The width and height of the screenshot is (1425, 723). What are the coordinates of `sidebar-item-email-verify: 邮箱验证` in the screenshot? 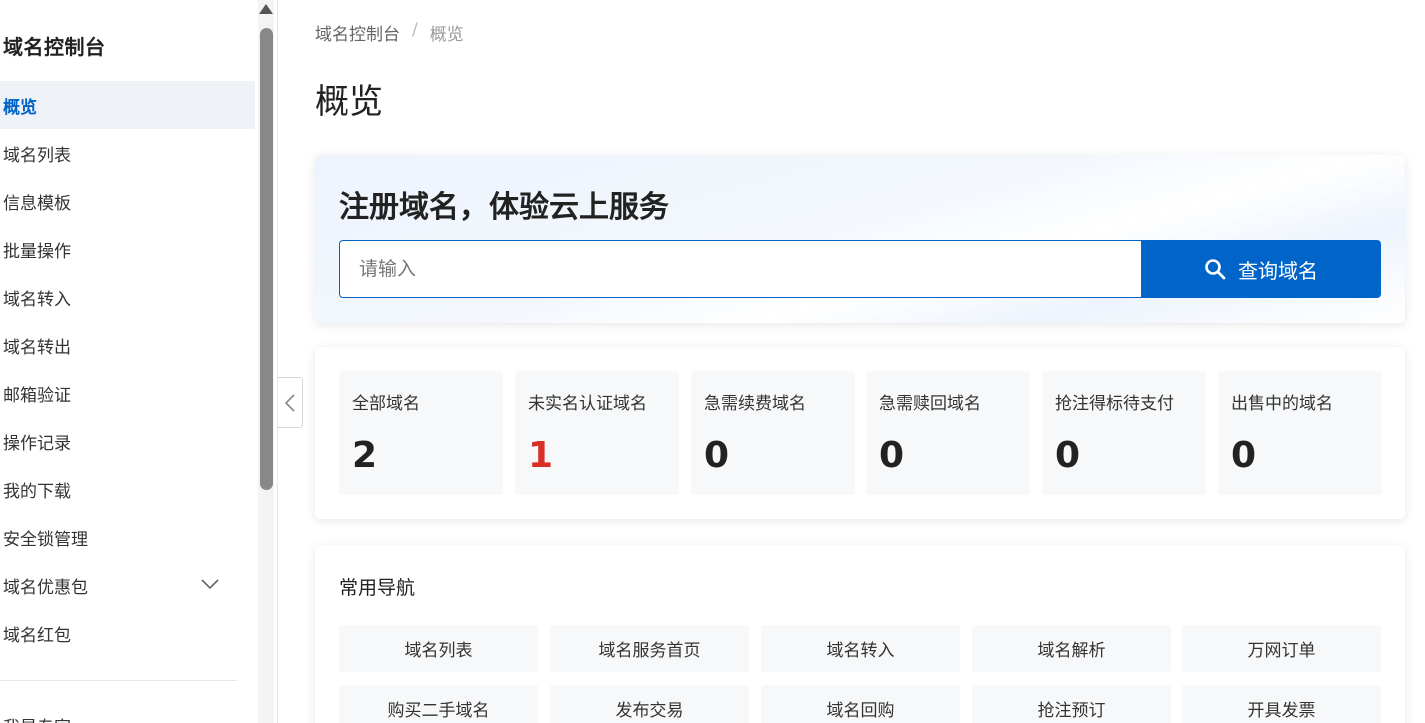 It's located at (127, 393).